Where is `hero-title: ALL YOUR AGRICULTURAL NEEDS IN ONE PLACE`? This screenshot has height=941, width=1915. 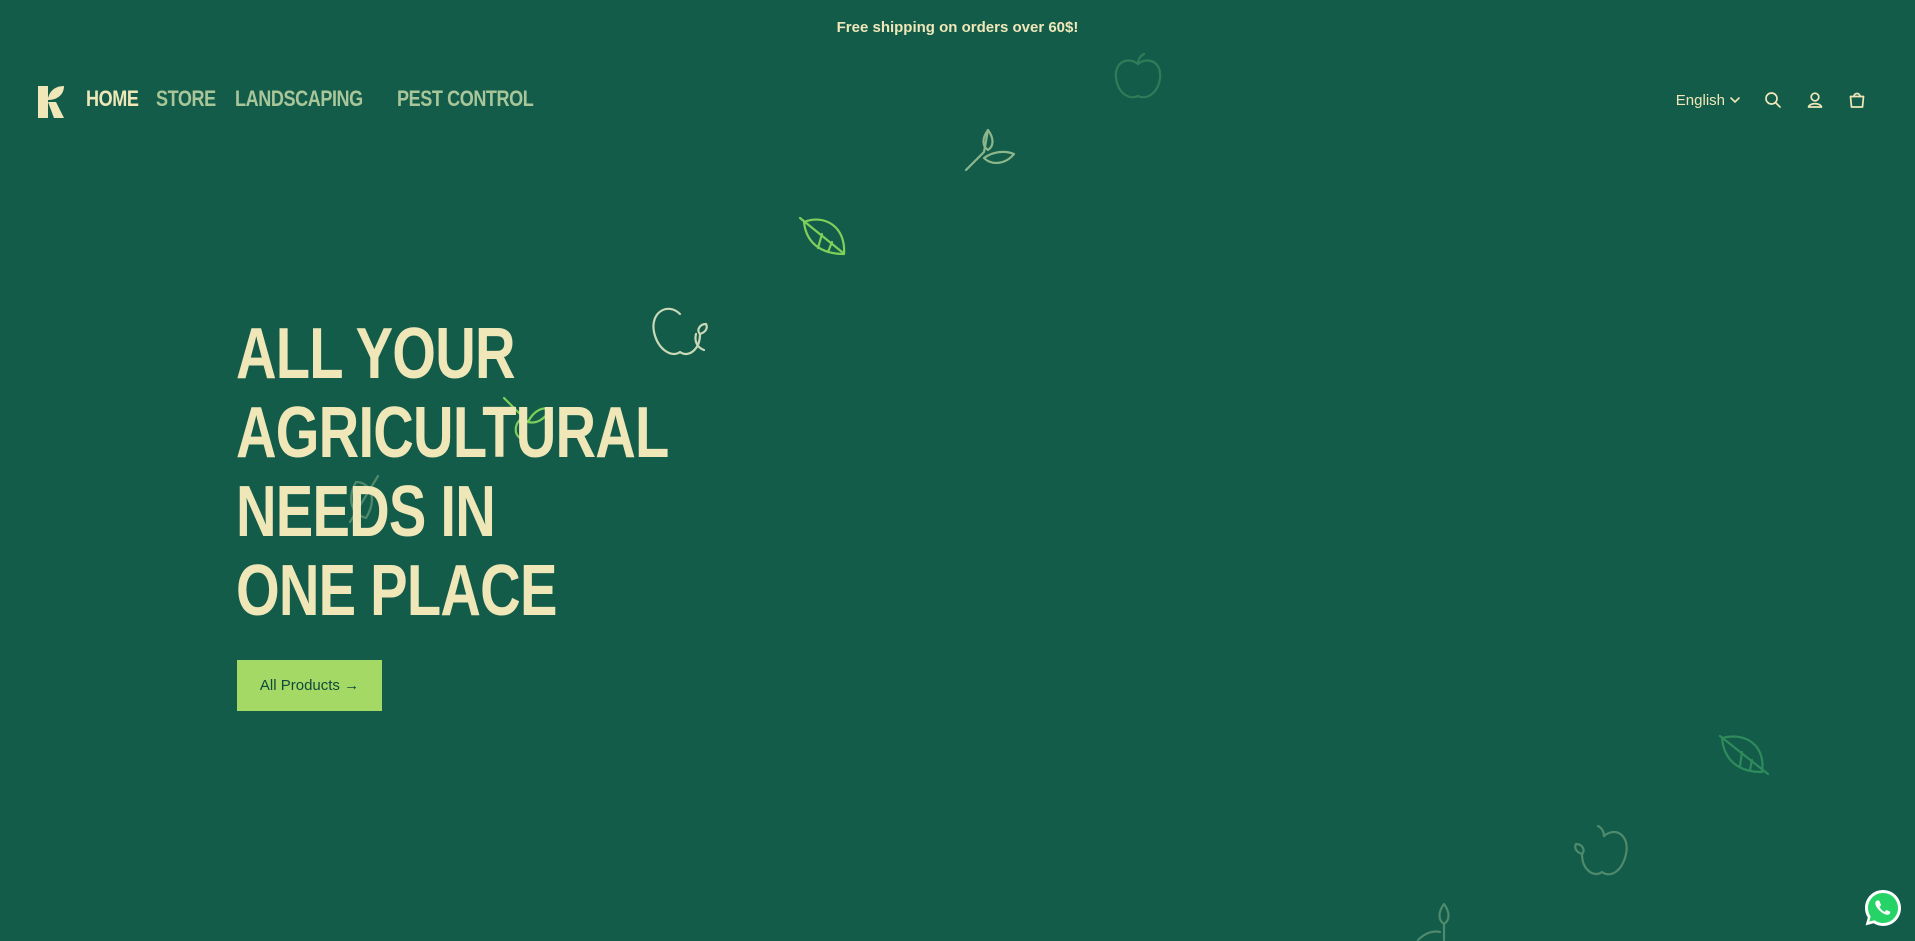 hero-title: ALL YOUR AGRICULTURAL NEEDS IN ONE PLACE is located at coordinates (470, 473).